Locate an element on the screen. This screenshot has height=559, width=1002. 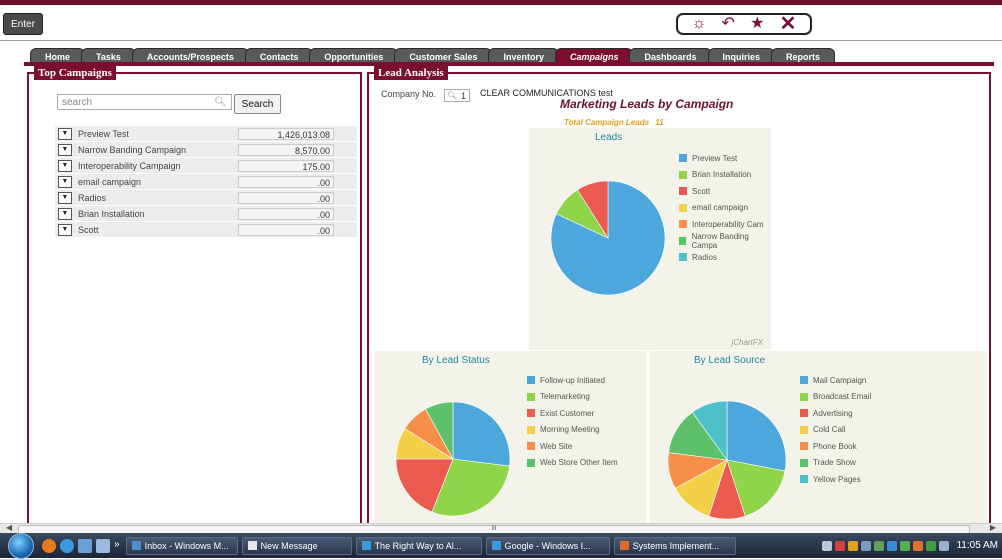
sun-icon: ☼ is located at coordinates (699, 24).